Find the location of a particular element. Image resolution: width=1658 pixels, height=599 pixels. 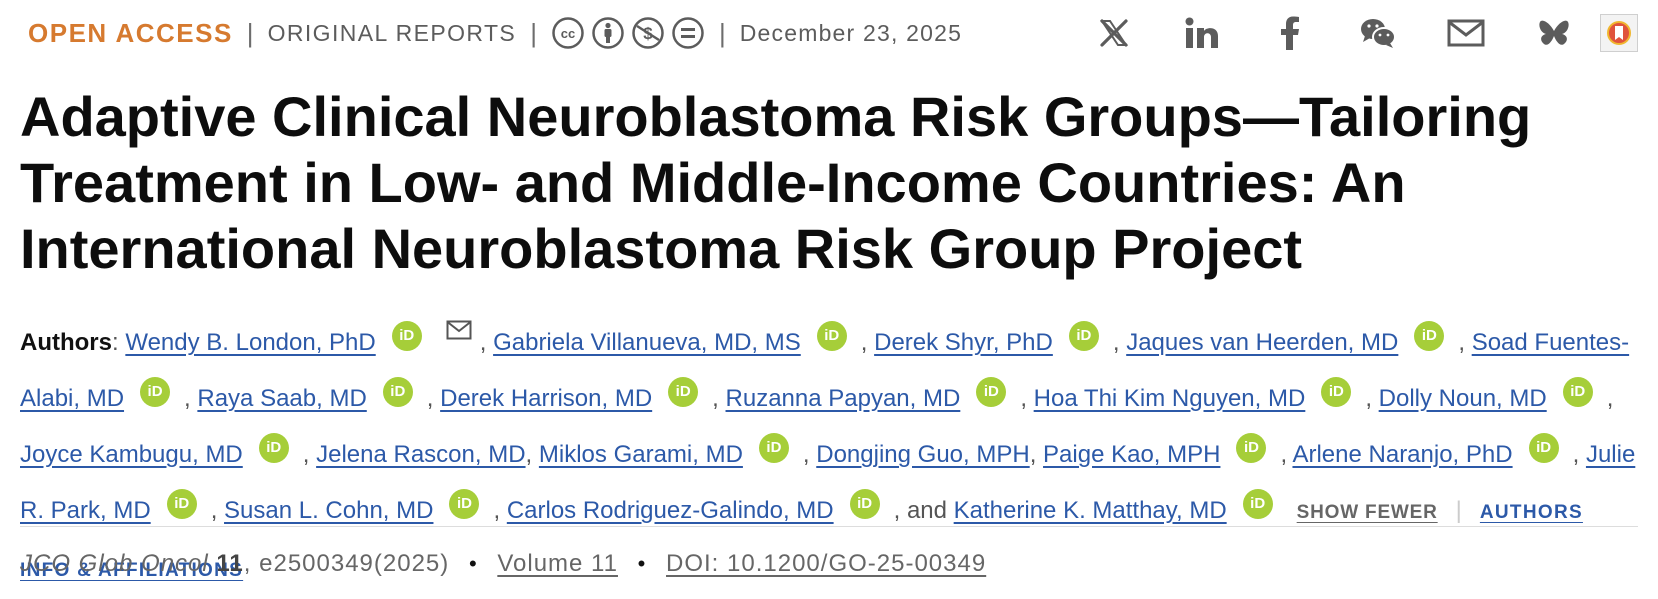

author-link: Hoa Thi Kim Nguyen, MD is located at coordinates (1170, 398).